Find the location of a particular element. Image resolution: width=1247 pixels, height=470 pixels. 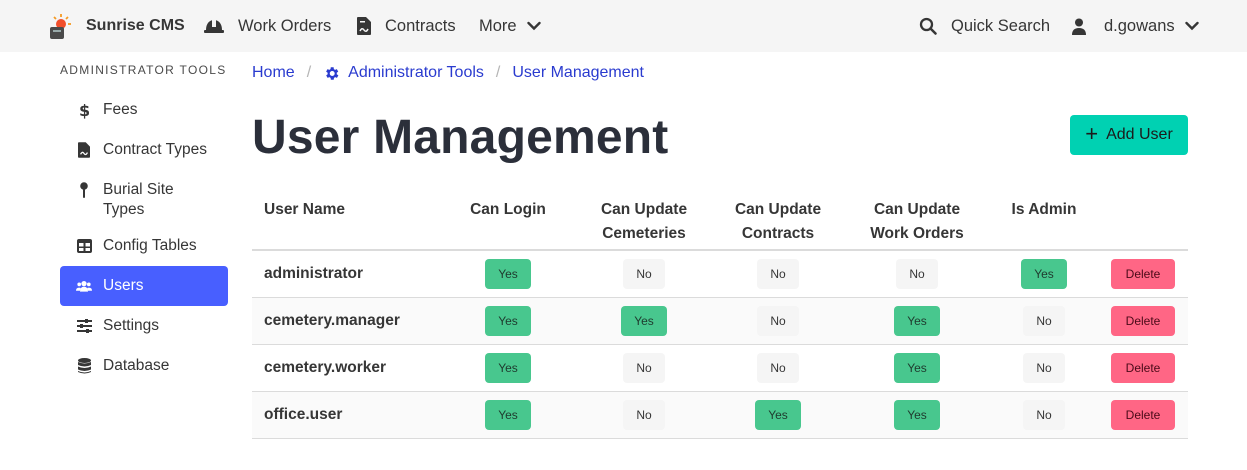

user-name-cell: cemetery.manager is located at coordinates (346, 321).